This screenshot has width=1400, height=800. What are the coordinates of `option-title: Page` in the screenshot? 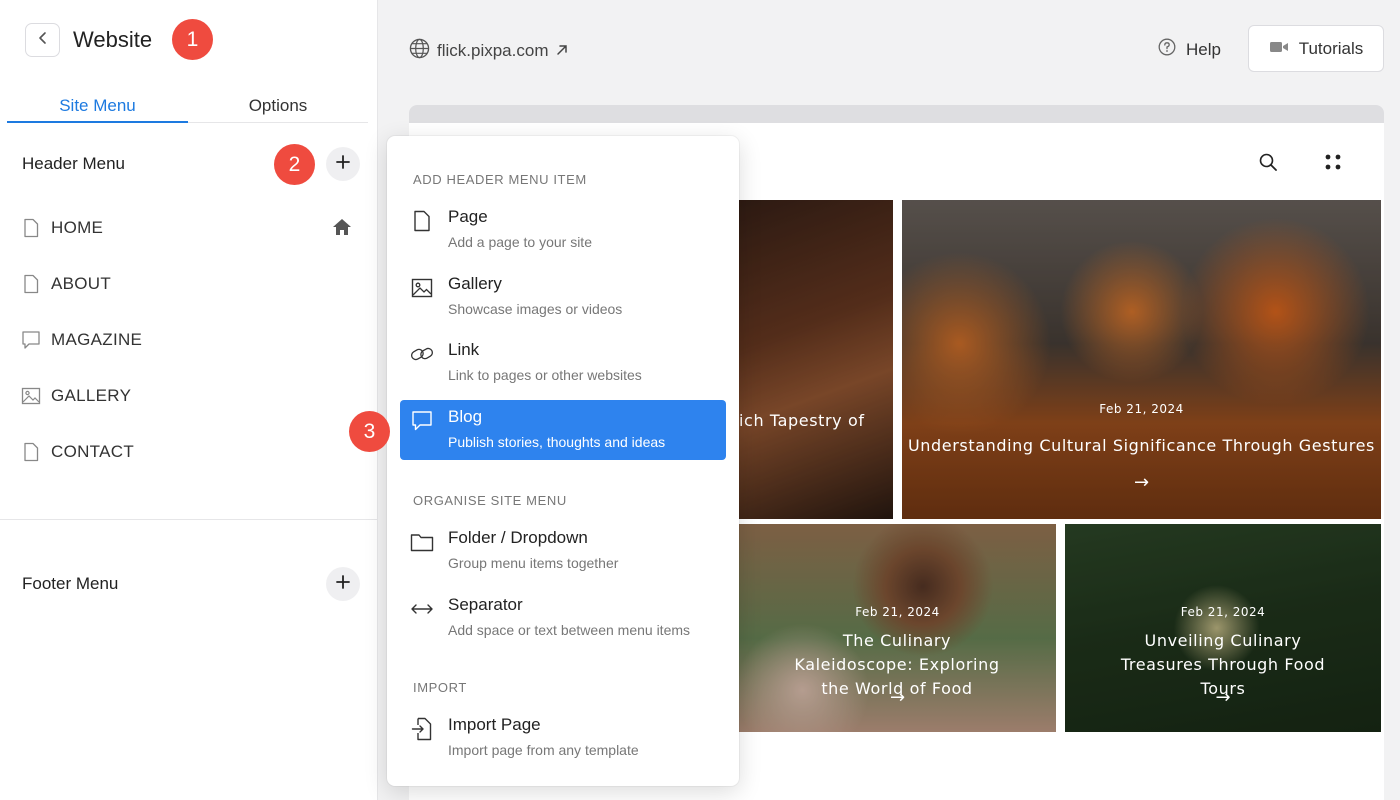 It's located at (468, 216).